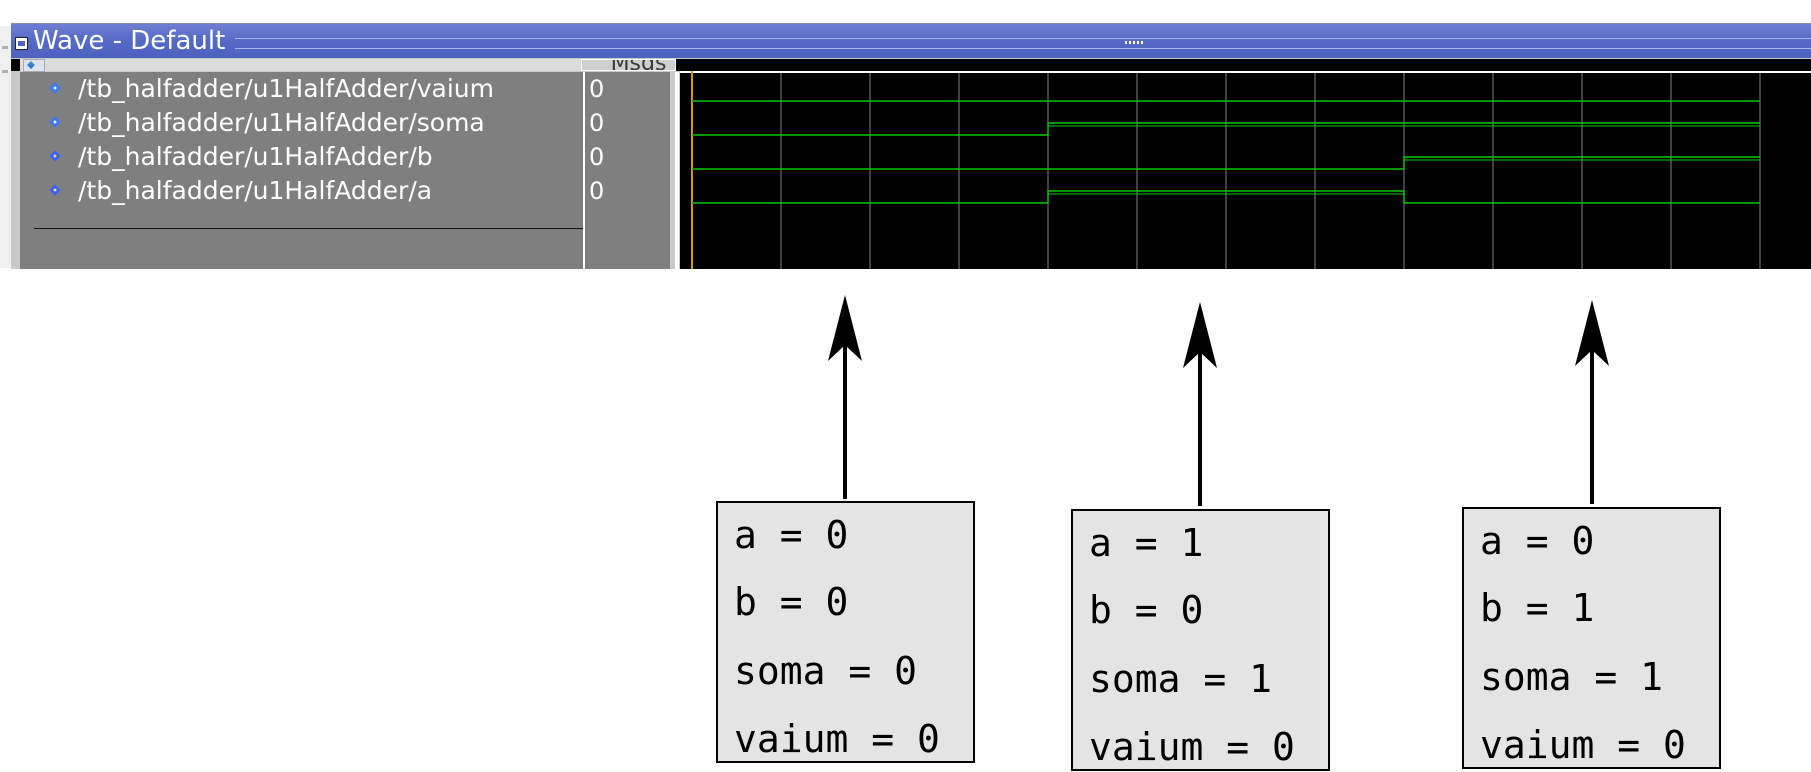 Image resolution: width=1811 pixels, height=772 pixels. Describe the element at coordinates (1200, 640) in the screenshot. I see `annotation-box-2: a = 1 b = 0 soma = 1 vaium = 0` at that location.